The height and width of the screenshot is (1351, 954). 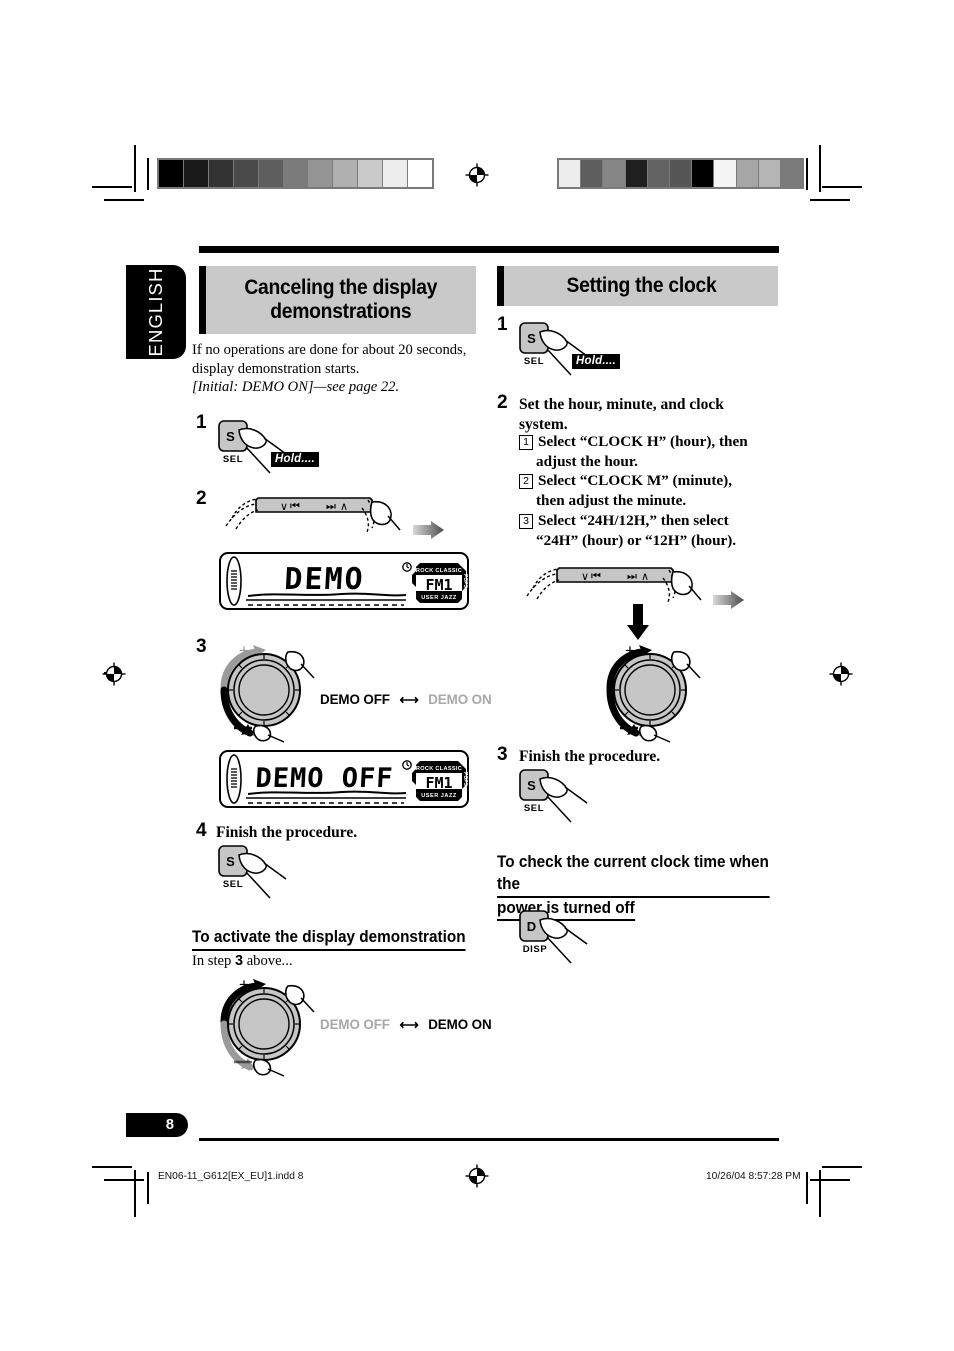 I want to click on left-step-1-number: 1, so click(x=201, y=422).